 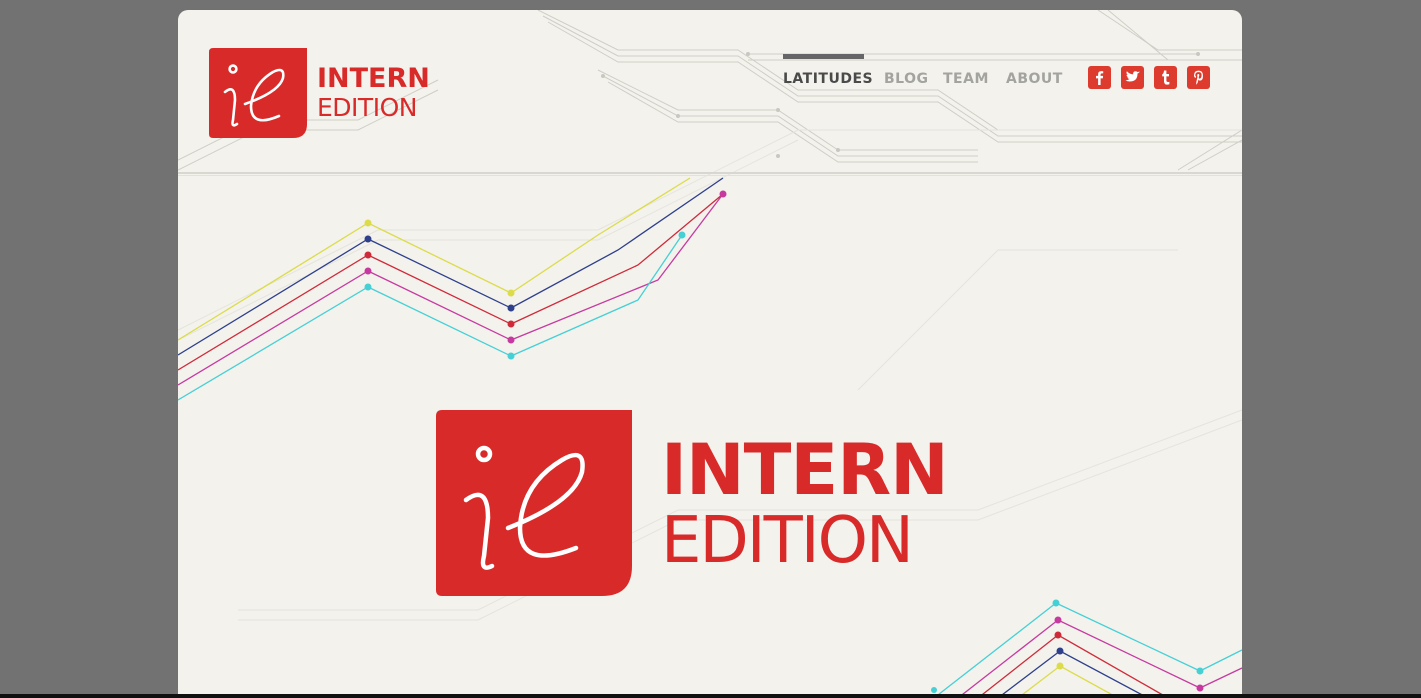 What do you see at coordinates (373, 78) in the screenshot?
I see `brand-line1: INTERN` at bounding box center [373, 78].